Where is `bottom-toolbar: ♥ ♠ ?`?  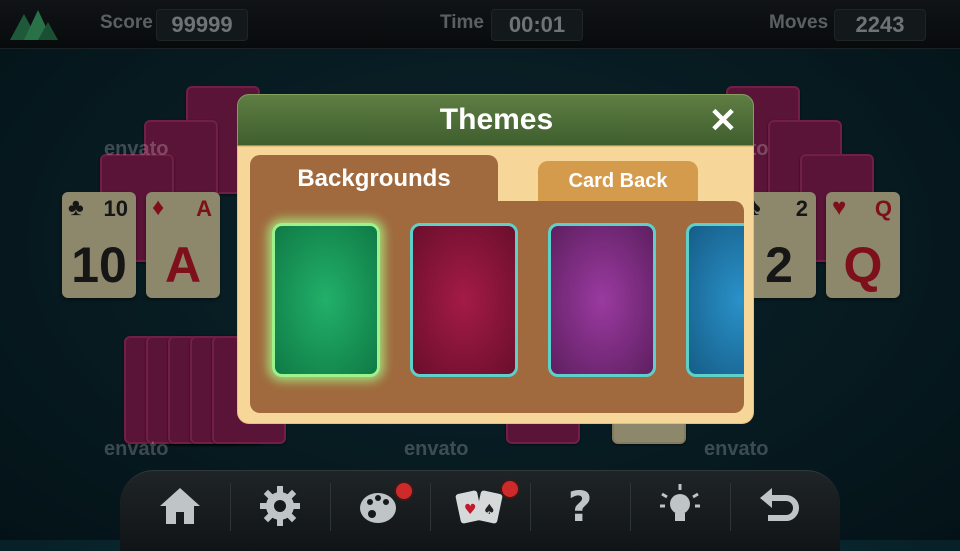 bottom-toolbar: ♥ ♠ ? is located at coordinates (480, 510).